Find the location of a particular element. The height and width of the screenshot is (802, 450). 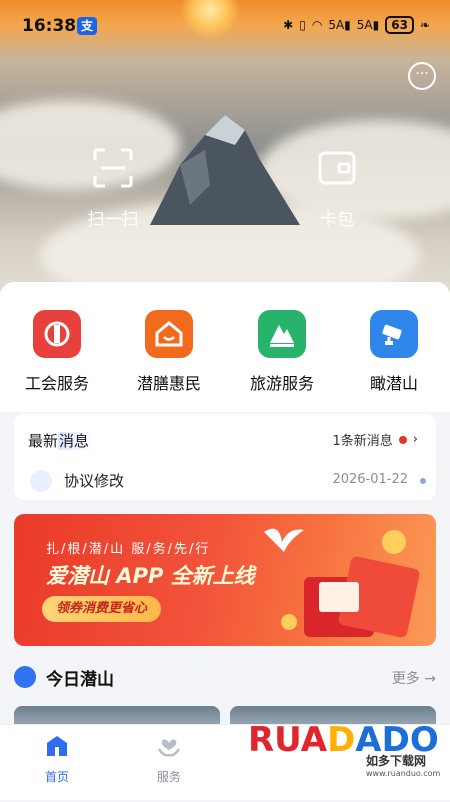

tab-home: 首页 is located at coordinates (57, 759).